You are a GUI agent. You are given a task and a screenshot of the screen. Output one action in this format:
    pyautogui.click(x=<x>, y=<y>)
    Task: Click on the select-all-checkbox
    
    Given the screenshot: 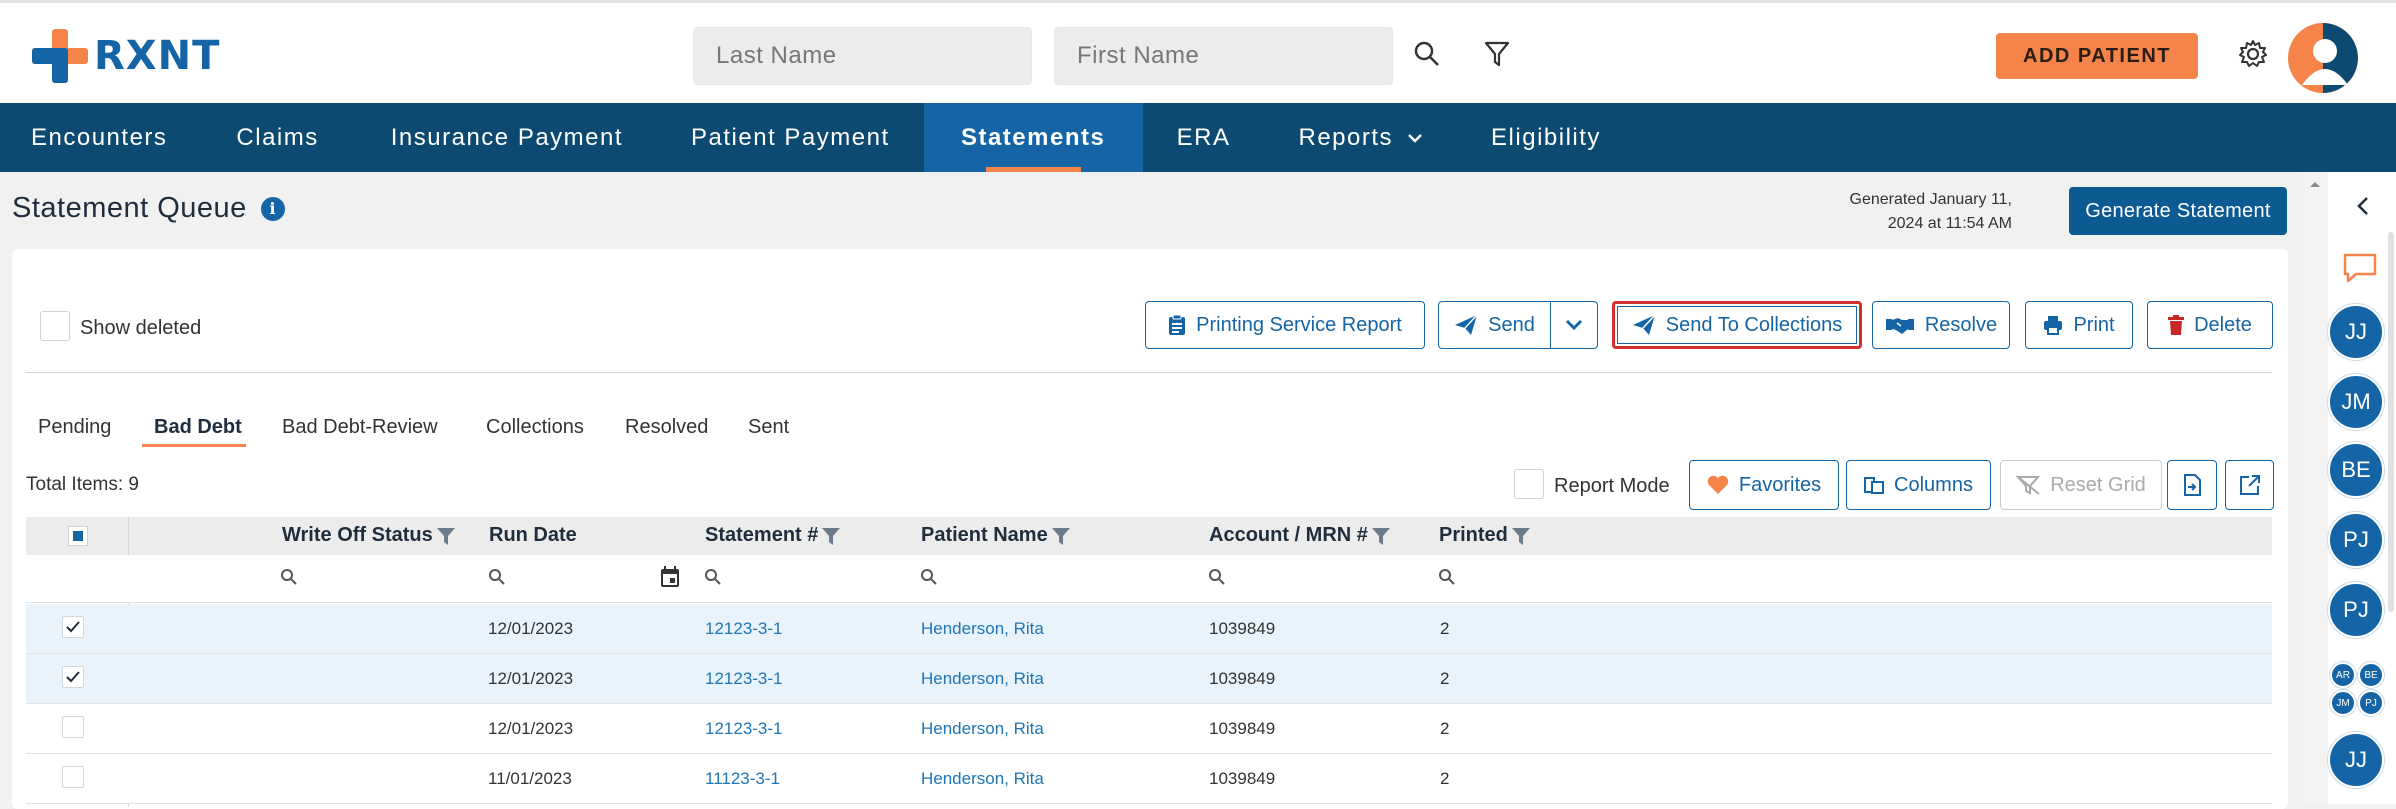 What is the action you would take?
    pyautogui.click(x=78, y=536)
    